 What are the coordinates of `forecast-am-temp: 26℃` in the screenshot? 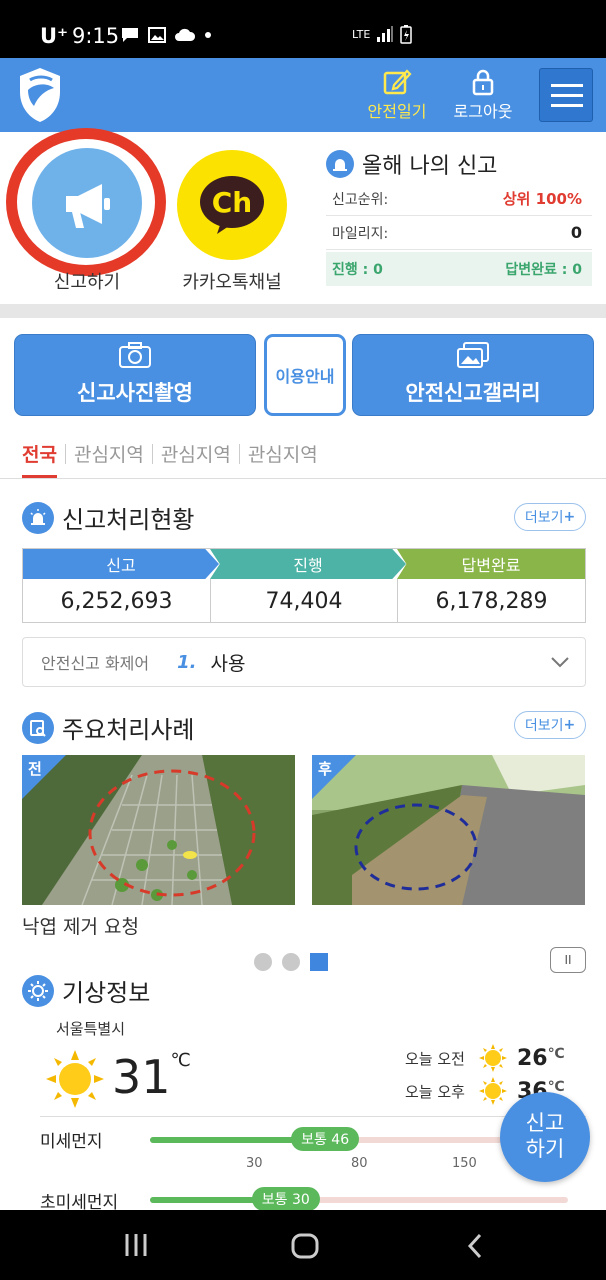 It's located at (540, 1058).